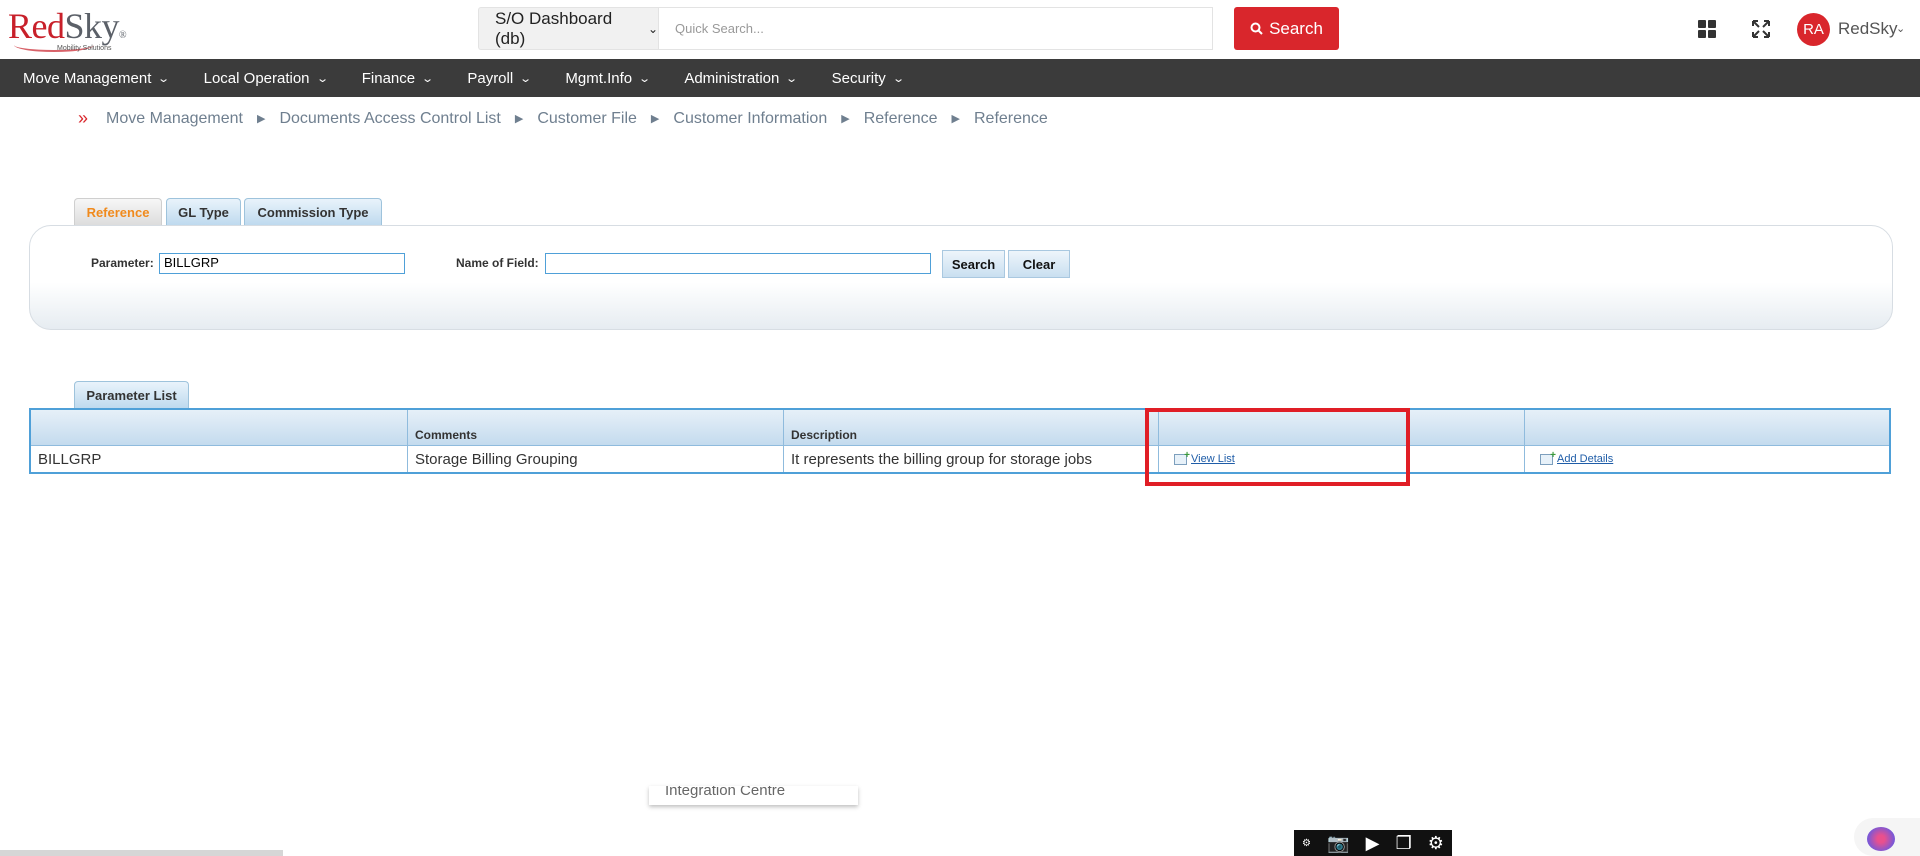 This screenshot has height=856, width=1920. Describe the element at coordinates (97, 78) in the screenshot. I see `nav-move-management: Move Management ⌄` at that location.